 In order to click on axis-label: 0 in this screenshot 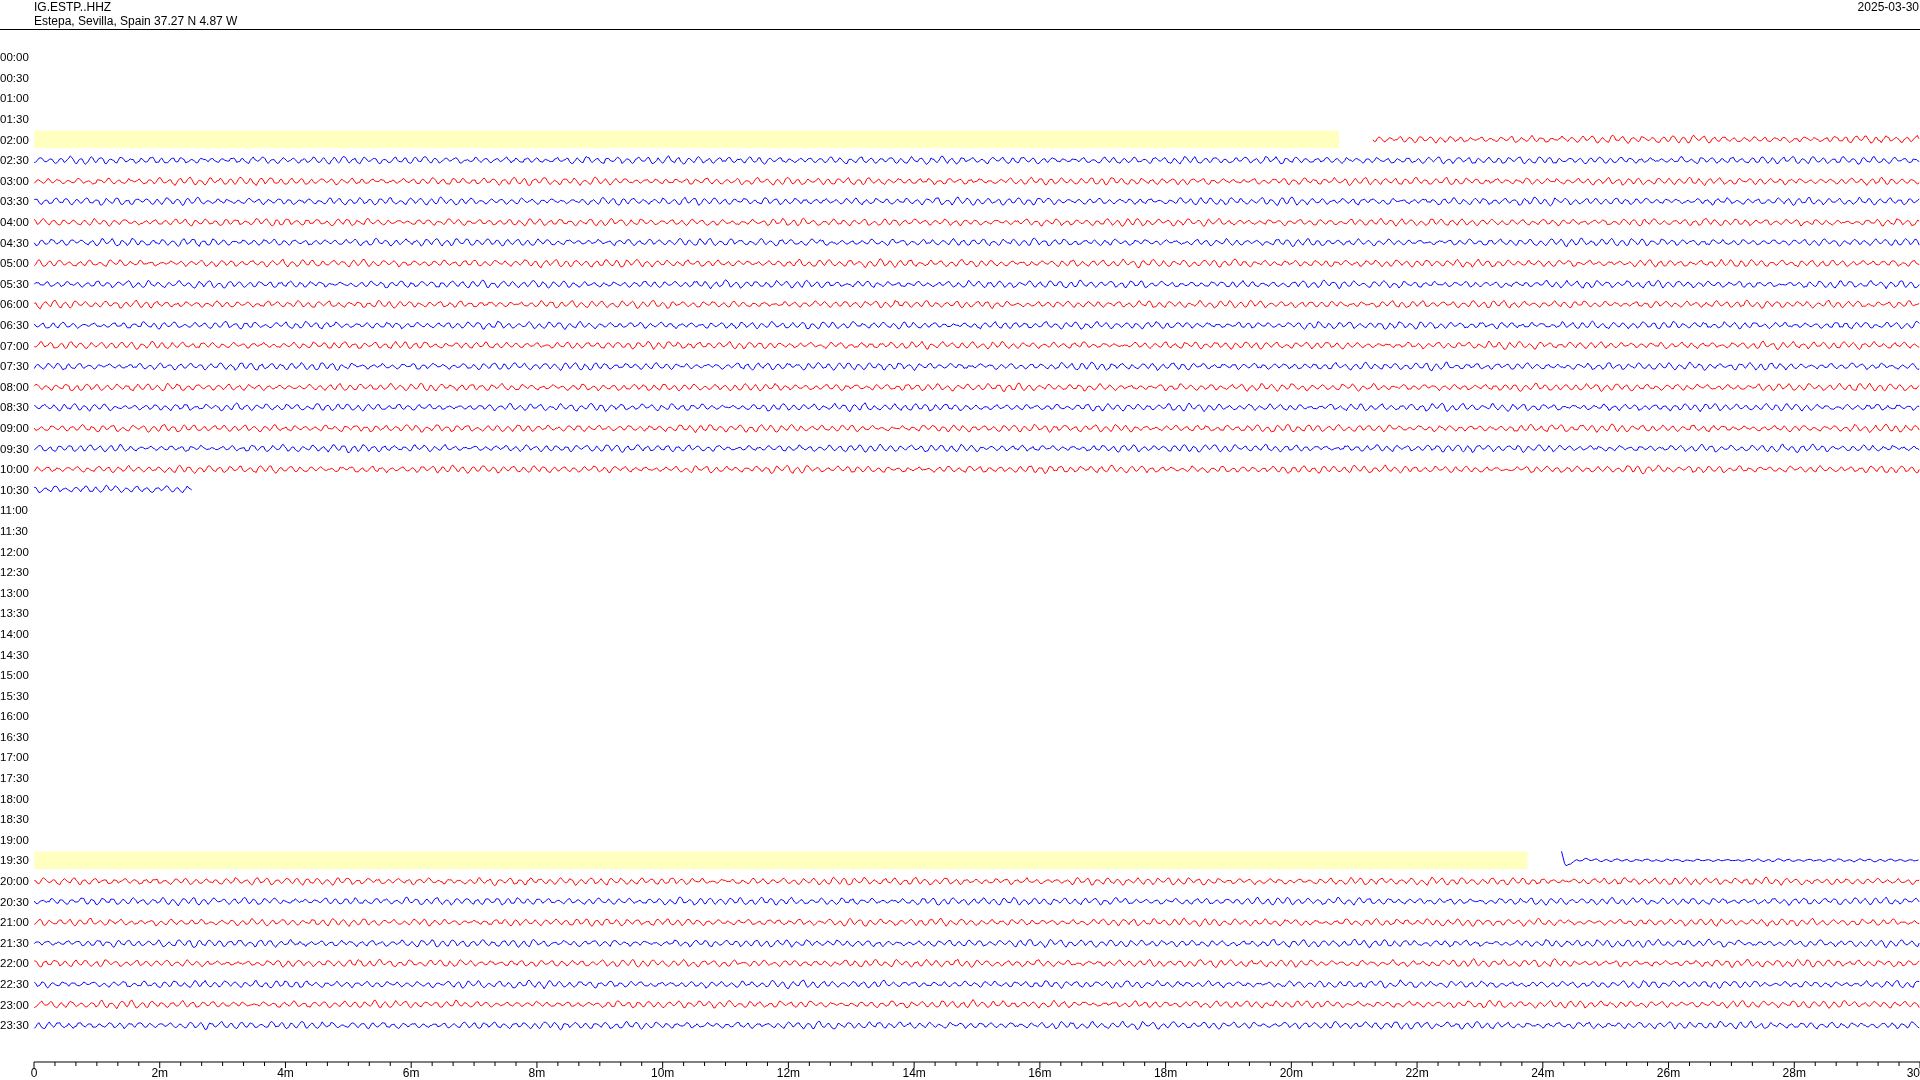, I will do `click(34, 1072)`.